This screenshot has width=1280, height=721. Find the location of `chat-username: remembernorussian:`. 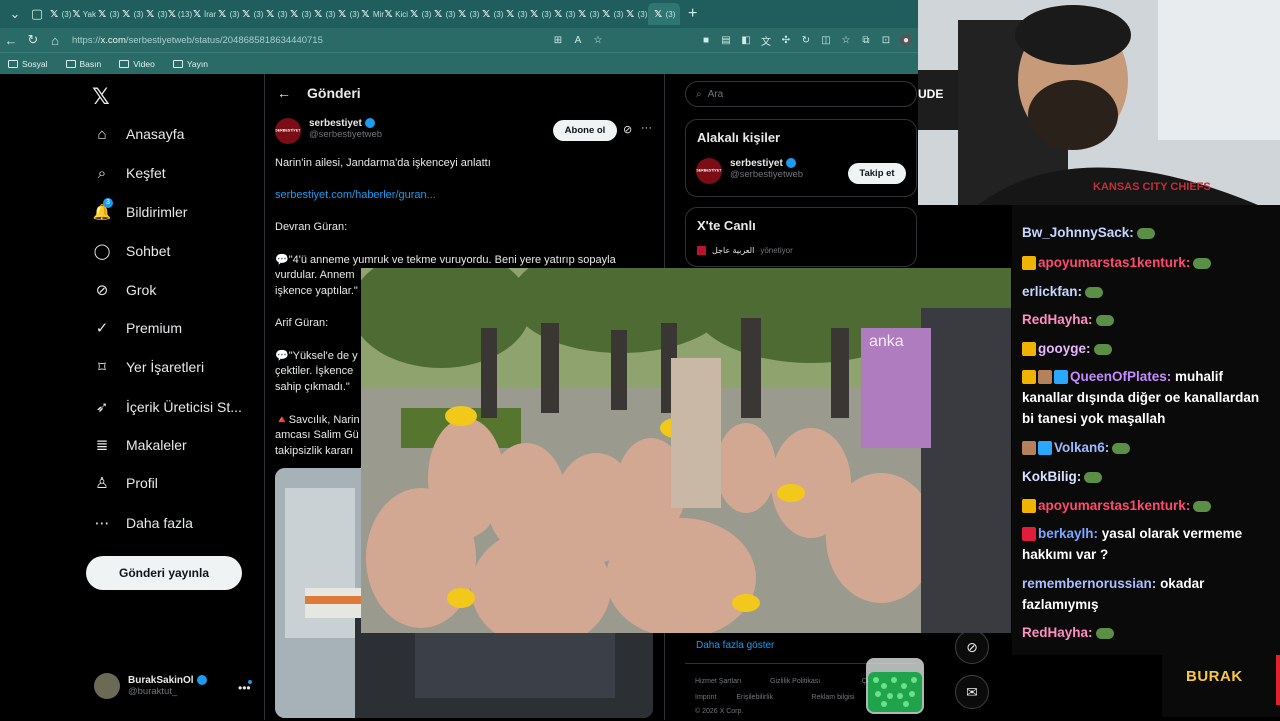

chat-username: remembernorussian: is located at coordinates (1089, 583).